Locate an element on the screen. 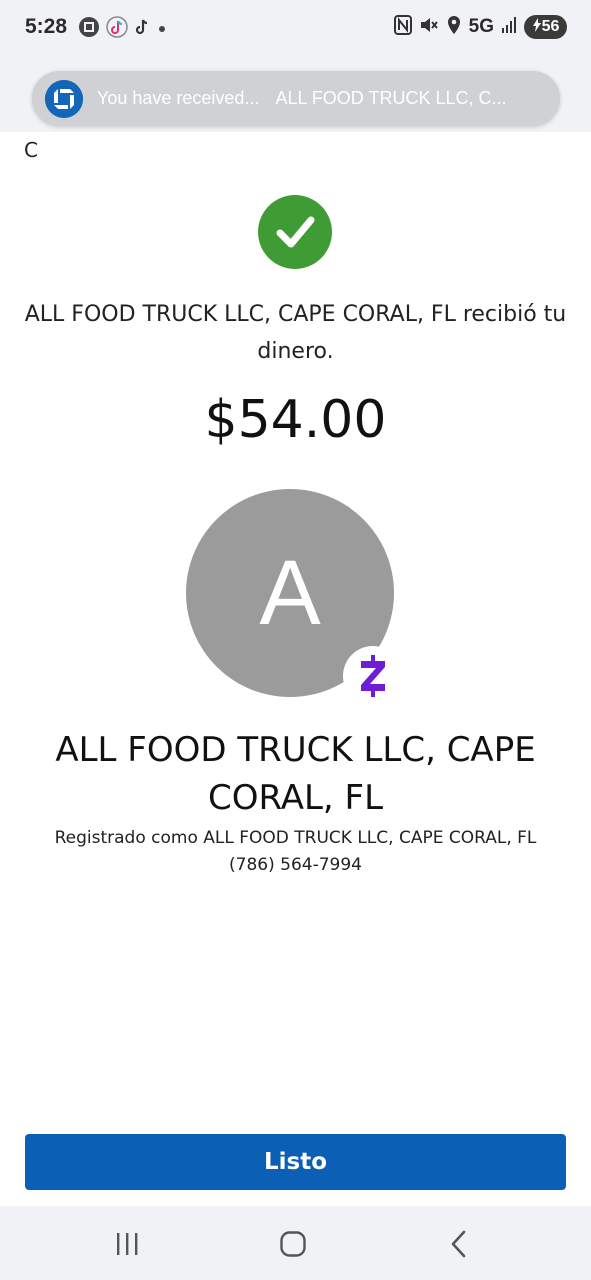  chase-logo-icon is located at coordinates (64, 98).